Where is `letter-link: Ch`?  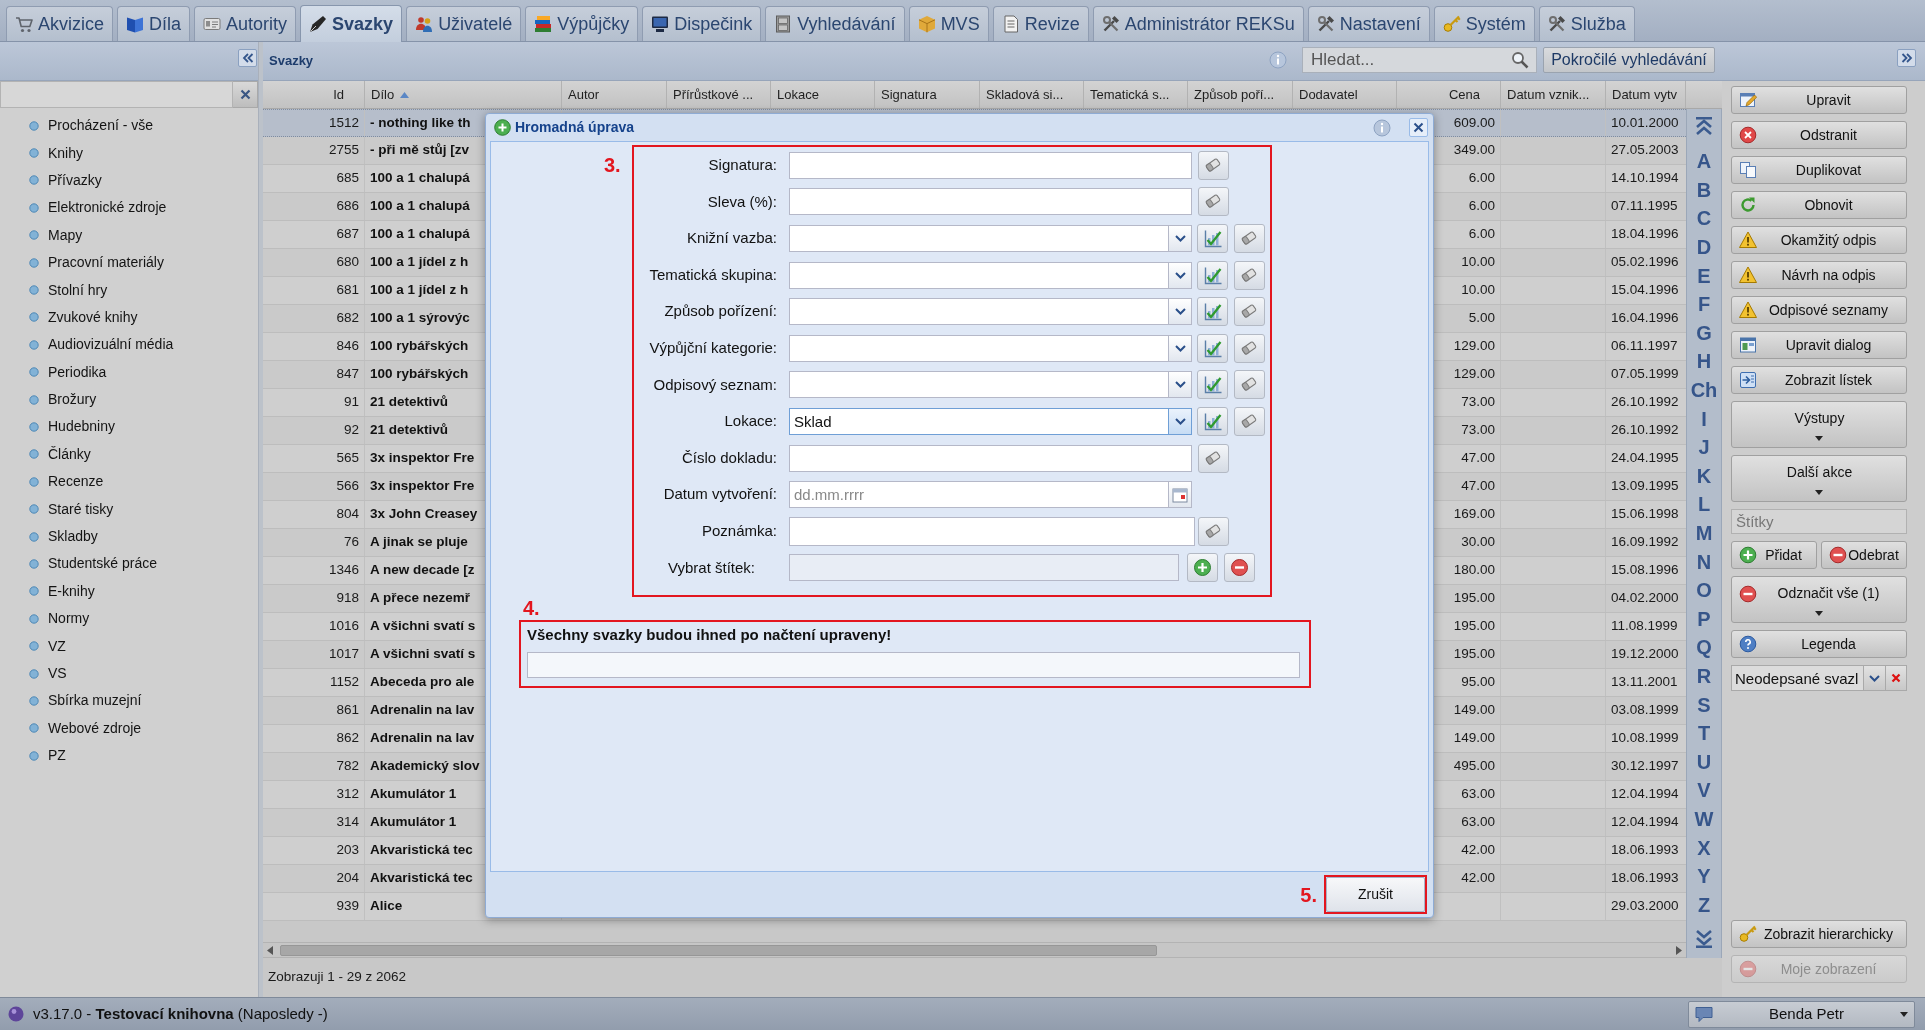 letter-link: Ch is located at coordinates (1704, 390).